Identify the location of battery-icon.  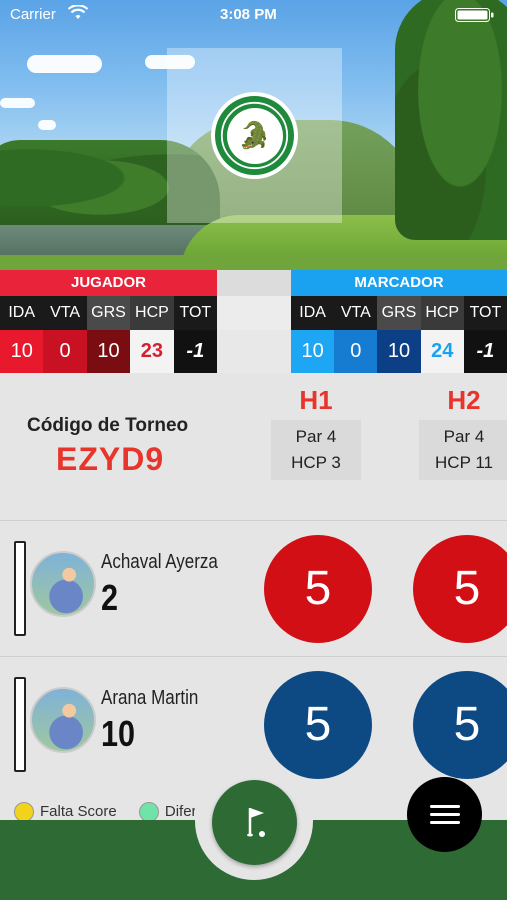
(474, 15).